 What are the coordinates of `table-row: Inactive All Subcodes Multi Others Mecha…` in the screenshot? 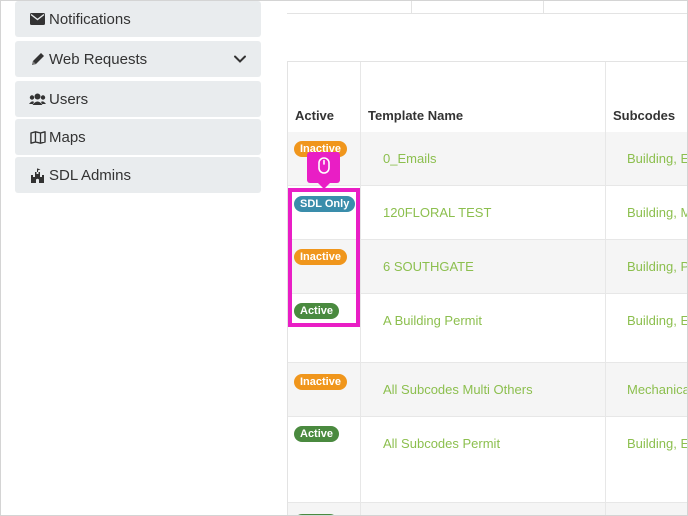 It's located at (488, 389).